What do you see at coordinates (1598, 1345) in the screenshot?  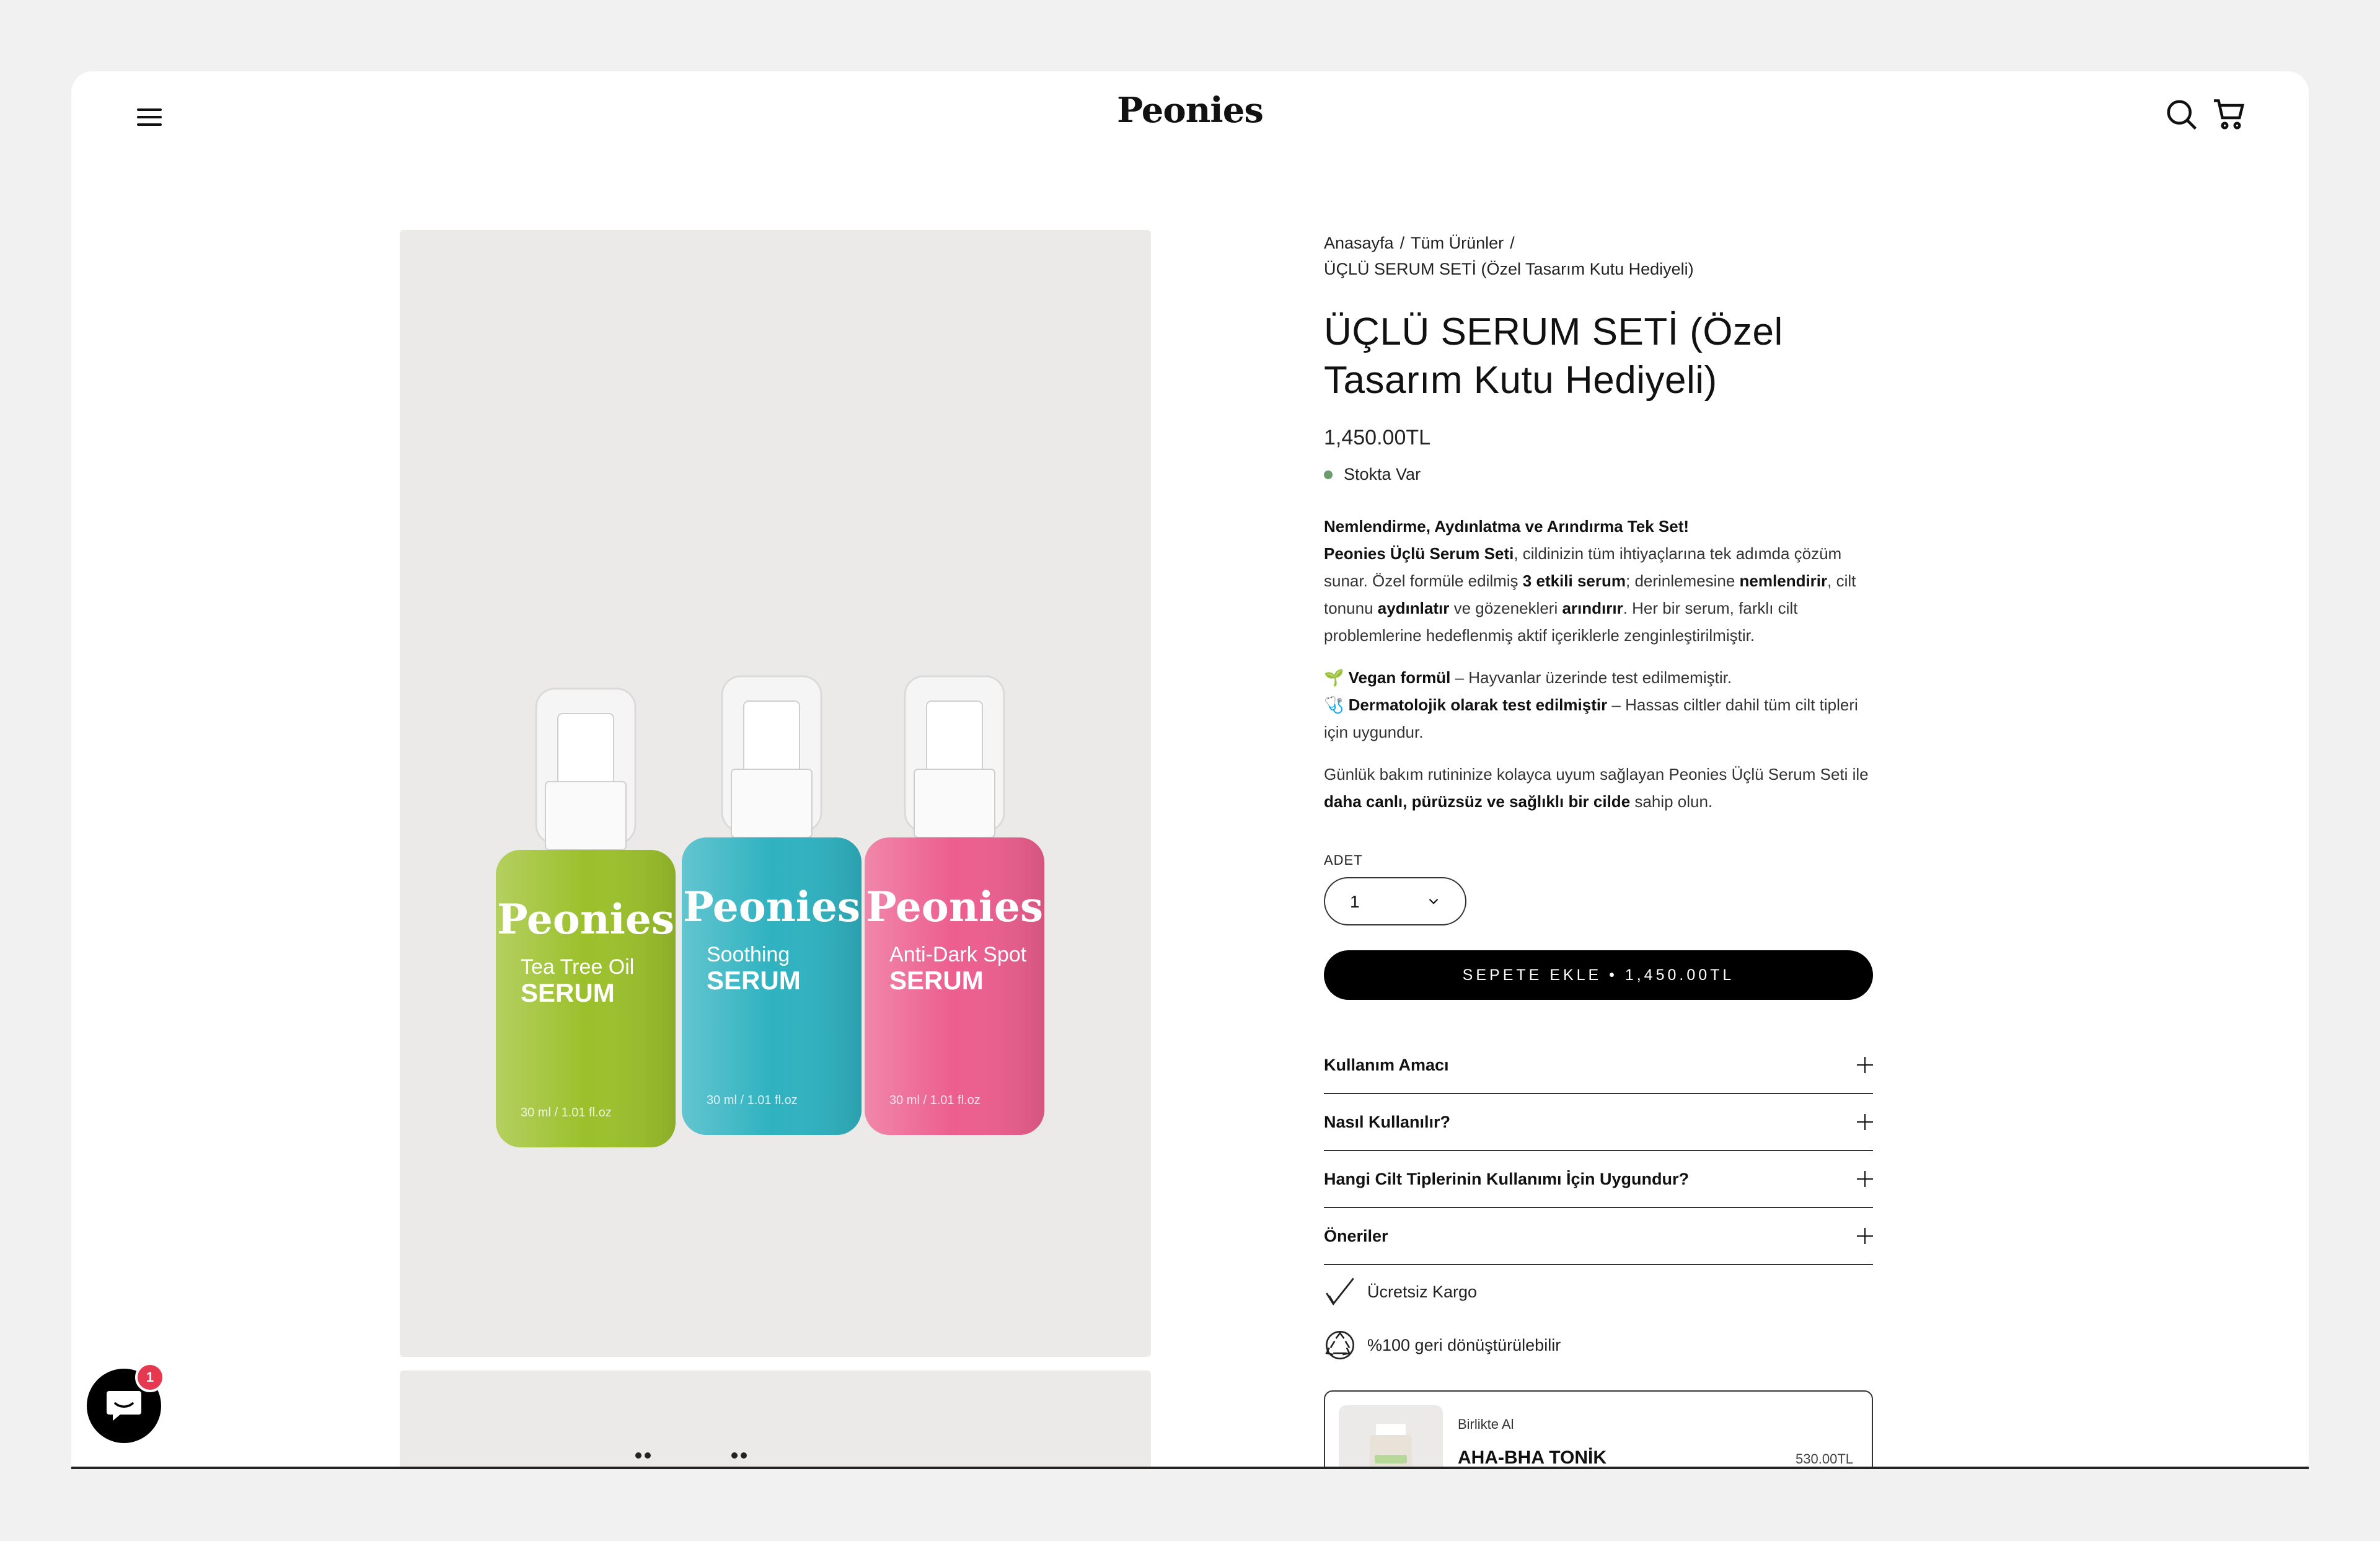 I see `feature-recyclable: %100 geri dönüştürülebilir` at bounding box center [1598, 1345].